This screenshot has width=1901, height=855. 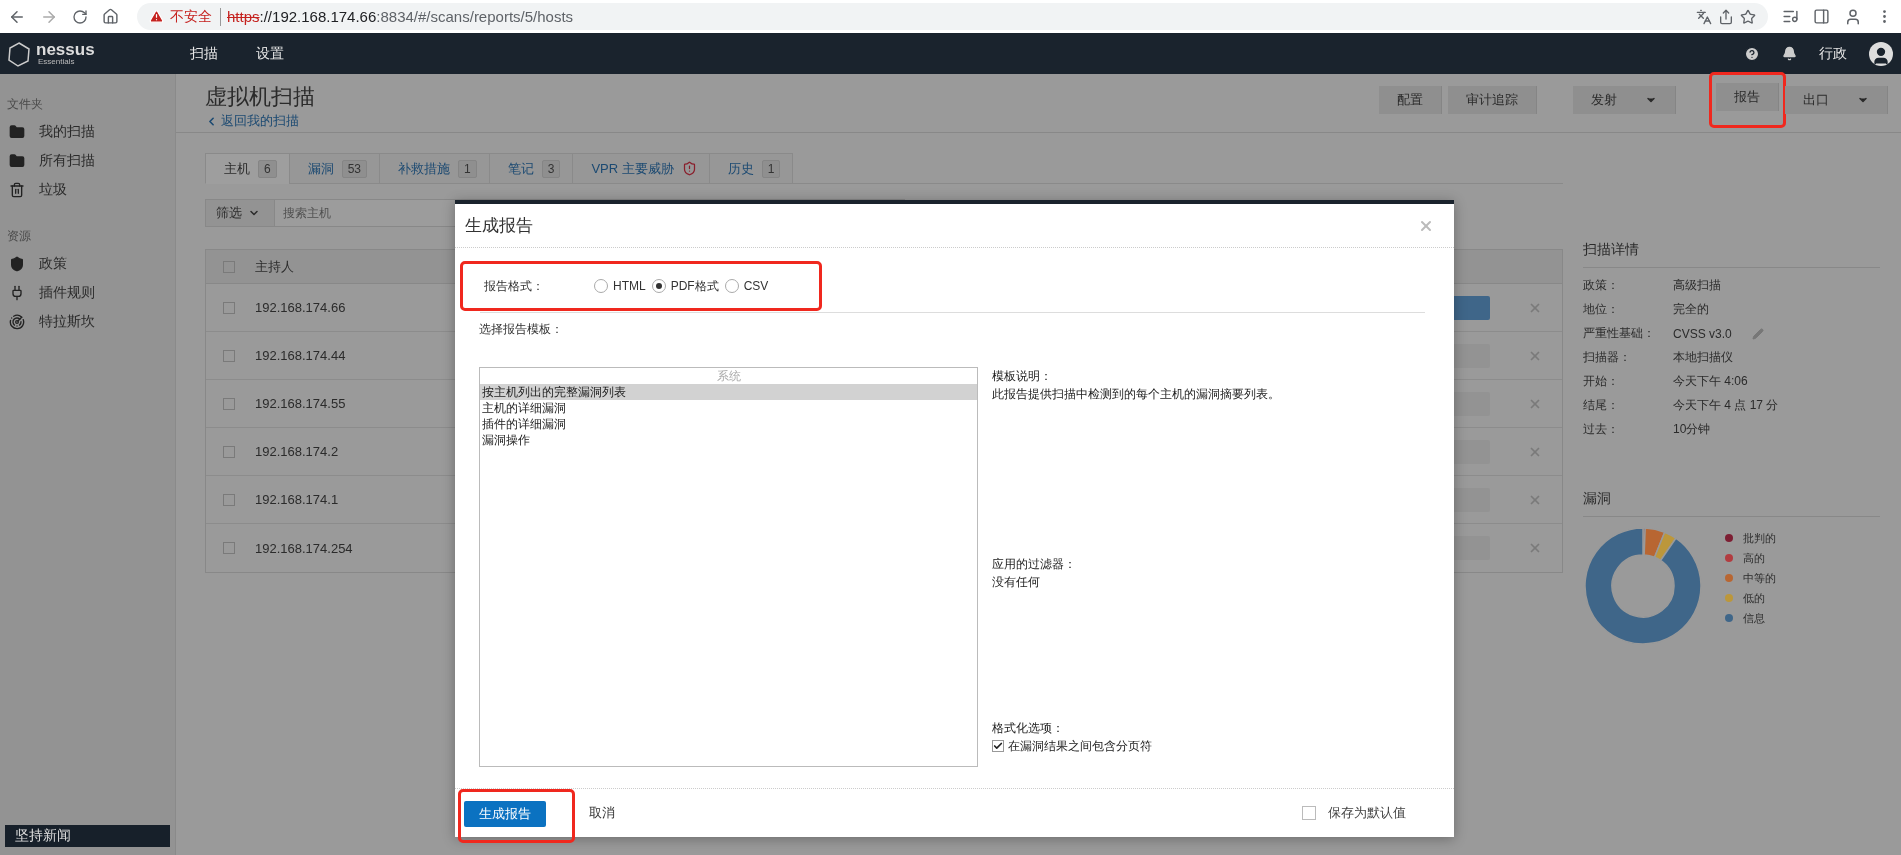 I want to click on template-option: 插件的详细漏洞, so click(x=728, y=424).